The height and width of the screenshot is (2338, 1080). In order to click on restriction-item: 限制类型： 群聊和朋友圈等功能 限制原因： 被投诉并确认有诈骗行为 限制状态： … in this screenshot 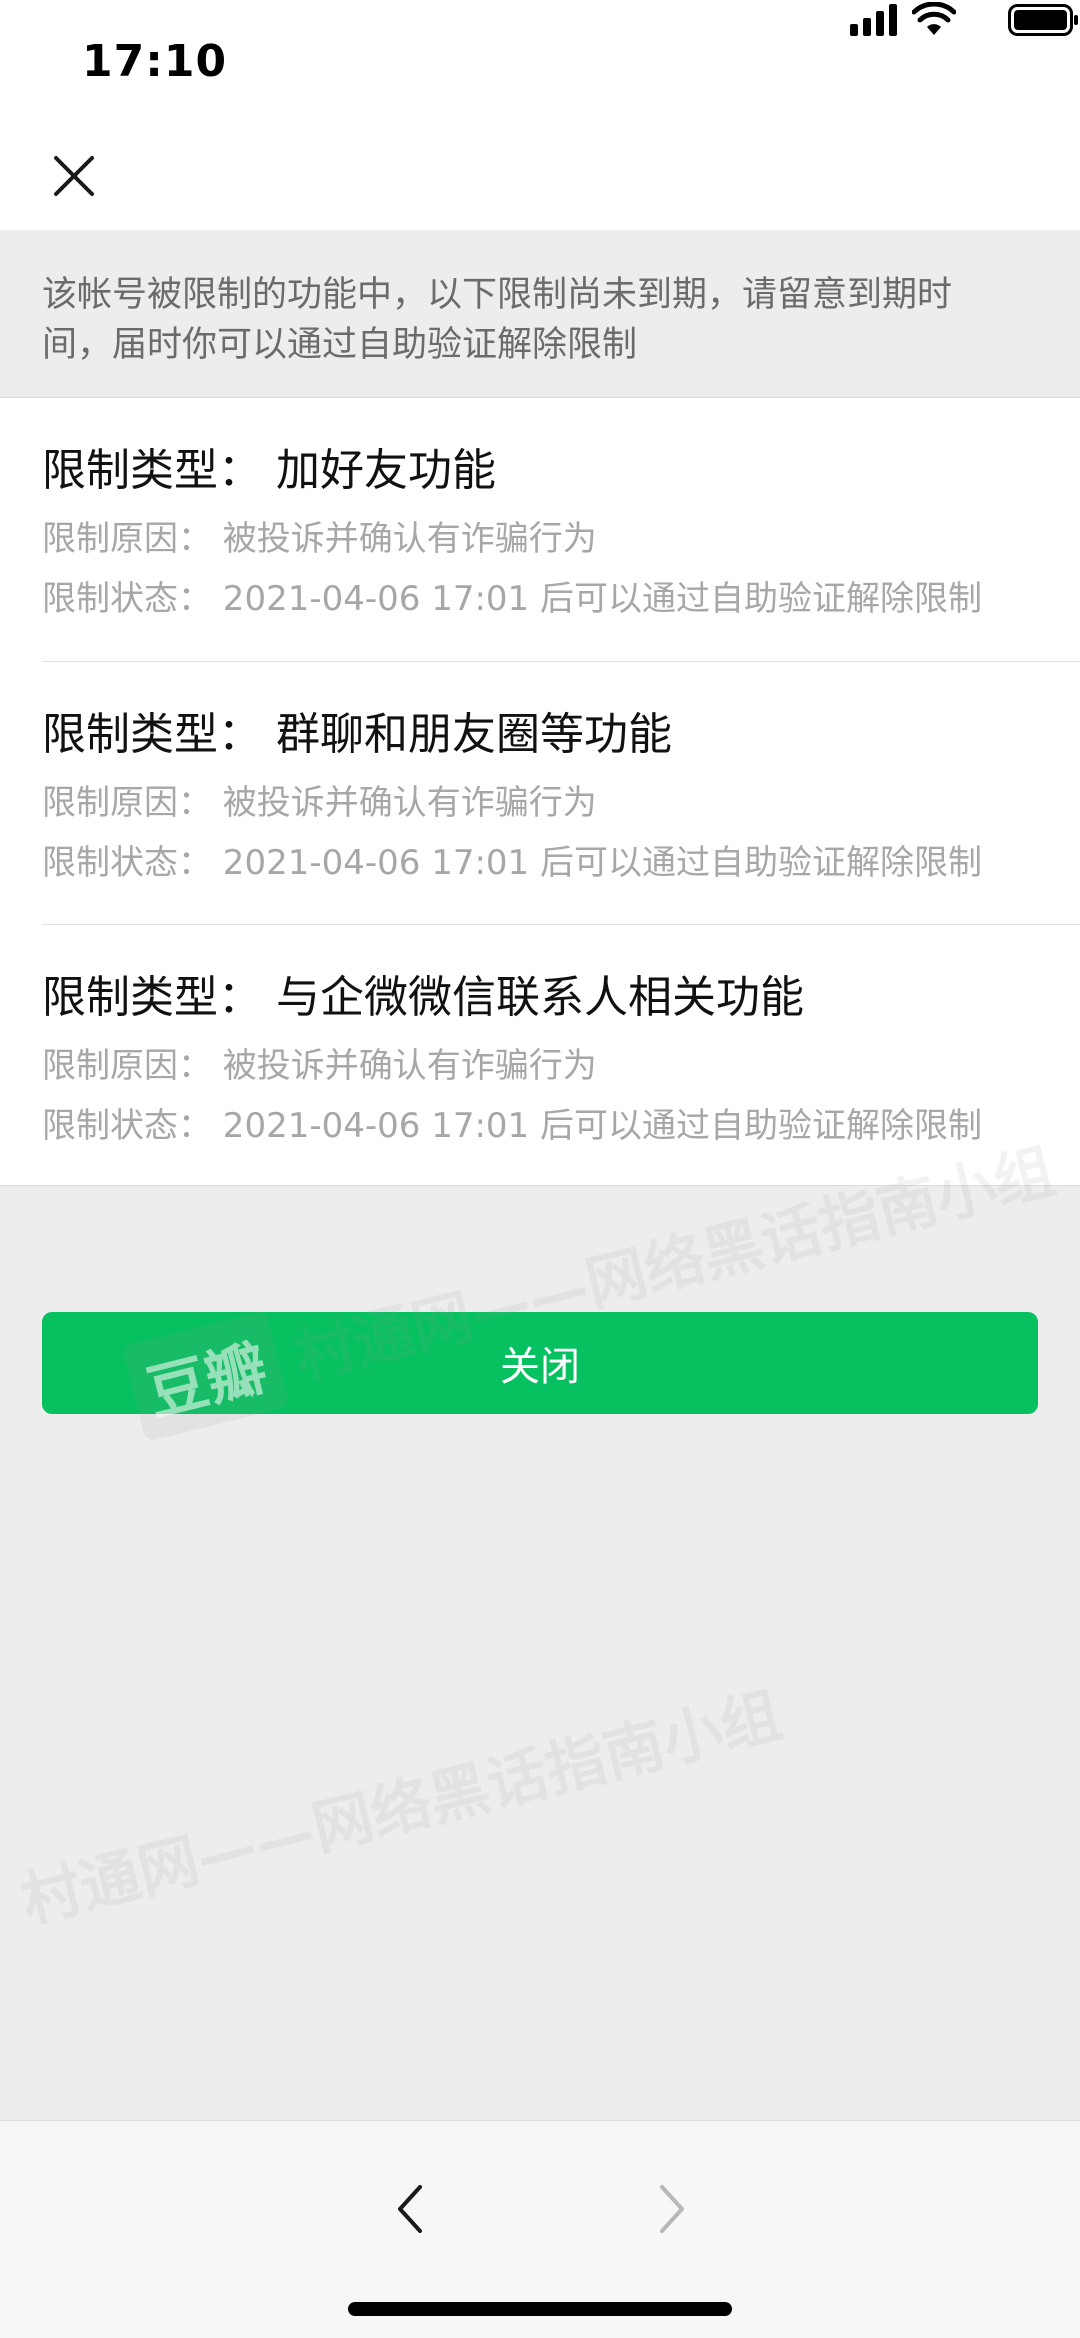, I will do `click(561, 793)`.